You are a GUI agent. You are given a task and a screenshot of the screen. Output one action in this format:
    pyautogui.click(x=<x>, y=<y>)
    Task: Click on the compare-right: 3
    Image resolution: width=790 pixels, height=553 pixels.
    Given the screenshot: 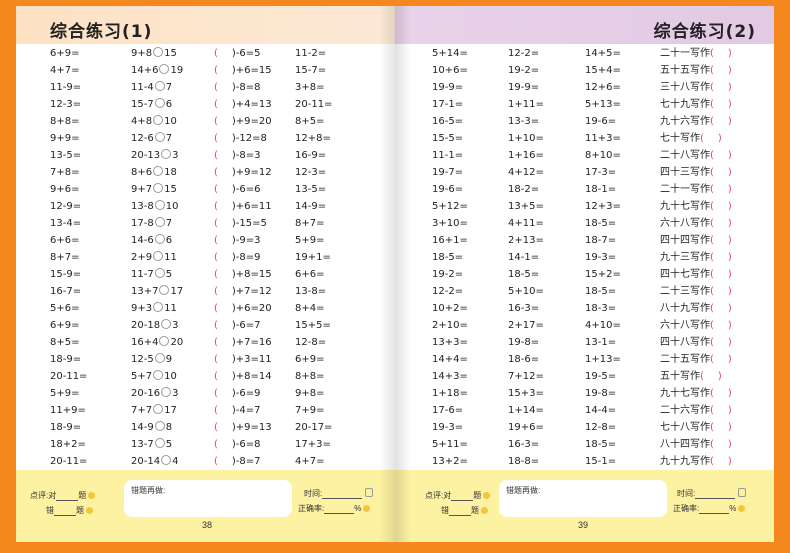 What is the action you would take?
    pyautogui.click(x=175, y=155)
    